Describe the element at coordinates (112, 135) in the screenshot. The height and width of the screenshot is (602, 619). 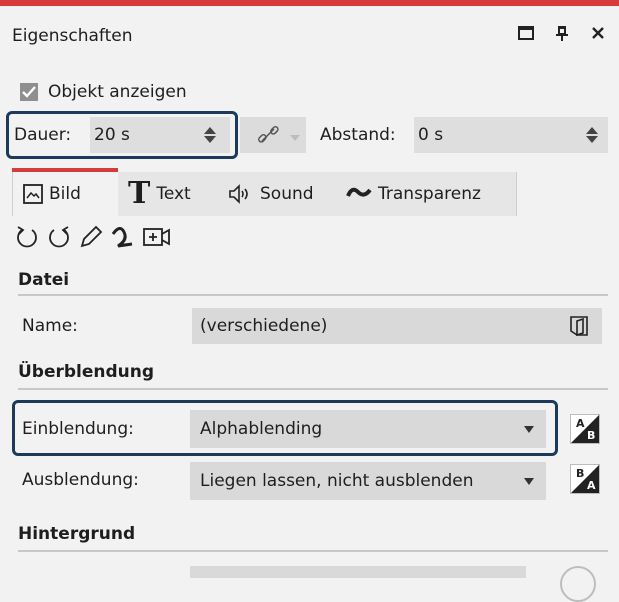
I see `duration-value: 20 s` at that location.